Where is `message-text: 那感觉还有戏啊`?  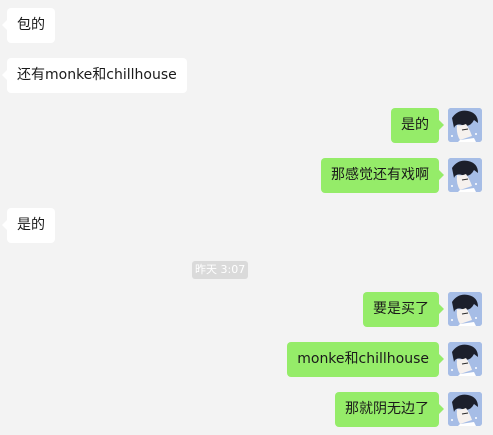 message-text: 那感觉还有戏啊 is located at coordinates (380, 175).